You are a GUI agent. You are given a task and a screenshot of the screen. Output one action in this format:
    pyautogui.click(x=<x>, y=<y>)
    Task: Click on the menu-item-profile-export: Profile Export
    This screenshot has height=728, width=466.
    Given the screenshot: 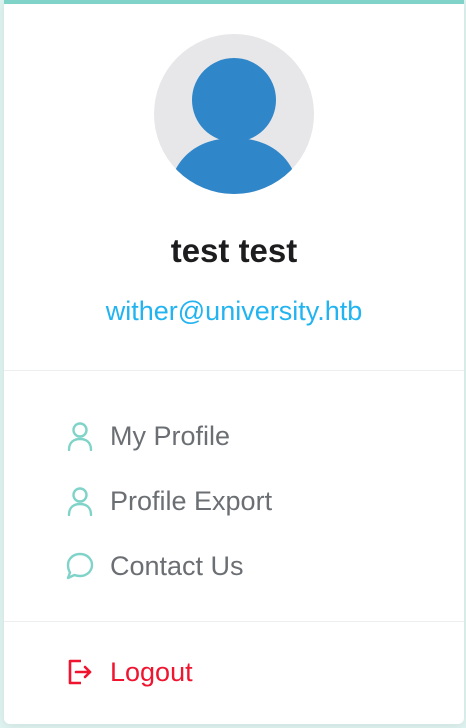 What is the action you would take?
    pyautogui.click(x=168, y=501)
    